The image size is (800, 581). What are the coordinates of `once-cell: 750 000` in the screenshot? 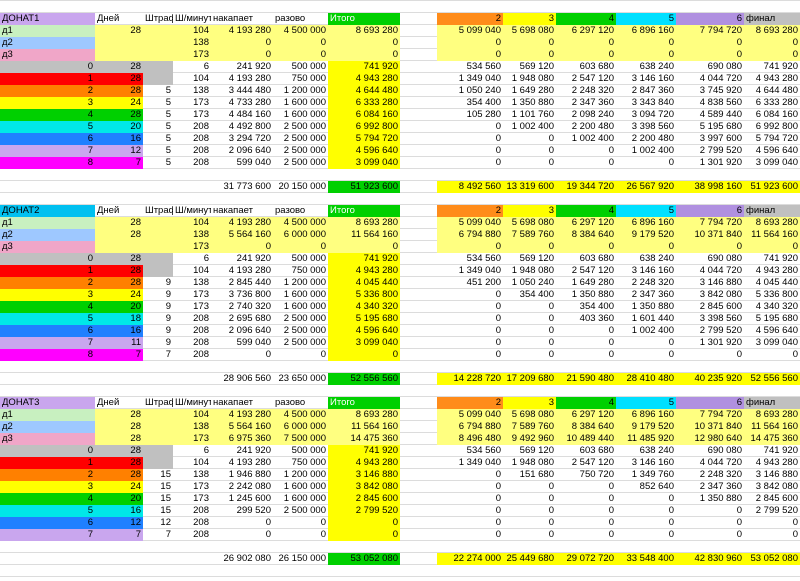 It's located at (300, 463).